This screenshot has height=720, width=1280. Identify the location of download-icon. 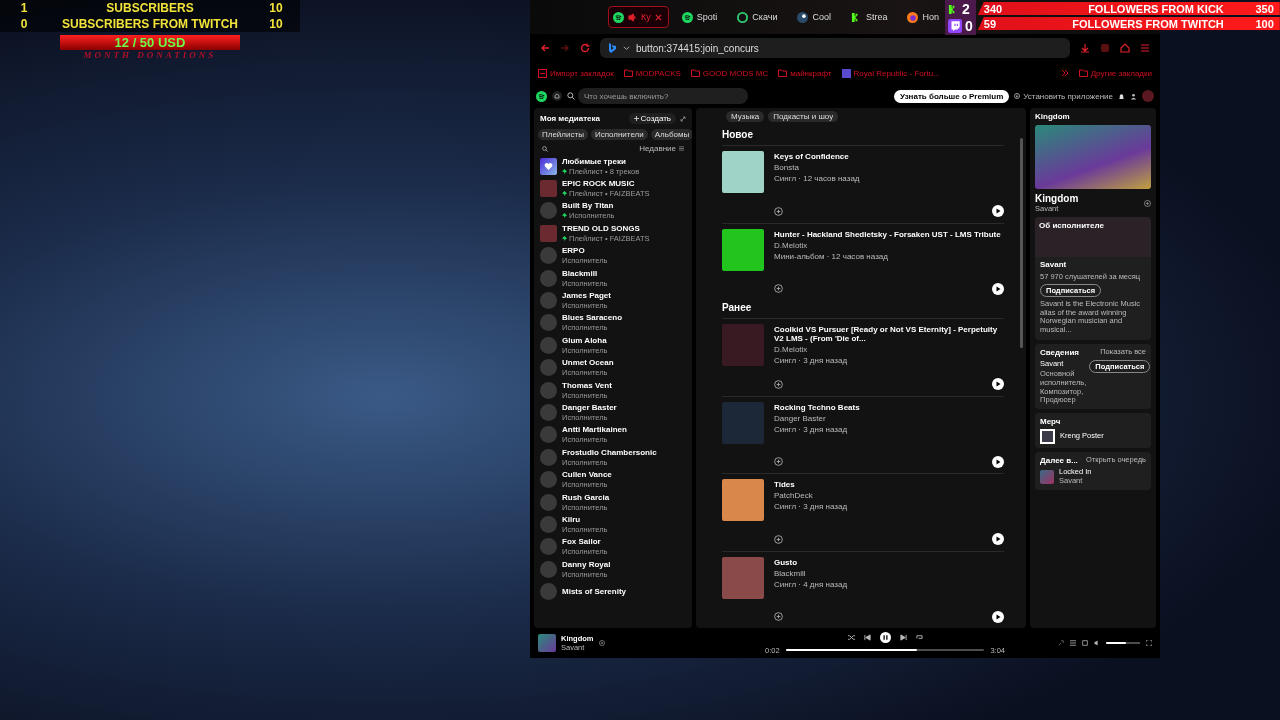
(1085, 48).